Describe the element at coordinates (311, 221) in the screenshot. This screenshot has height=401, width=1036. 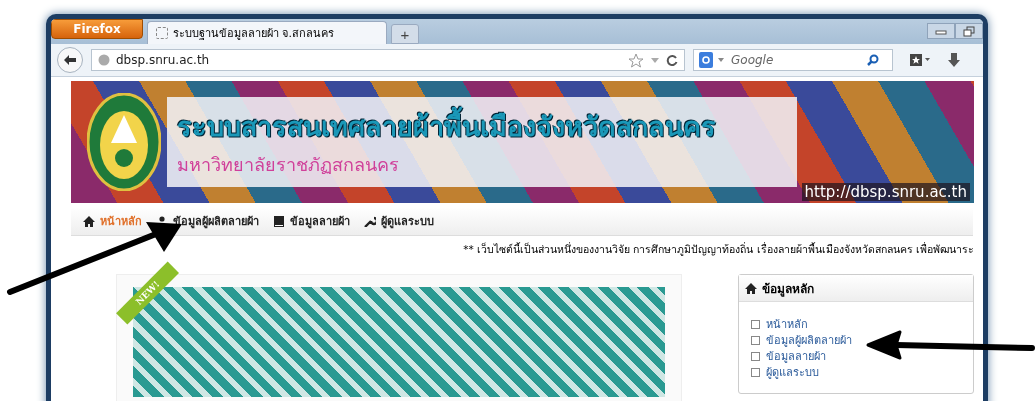
I see `nav-link: ข้อมูลลายผ้า` at that location.